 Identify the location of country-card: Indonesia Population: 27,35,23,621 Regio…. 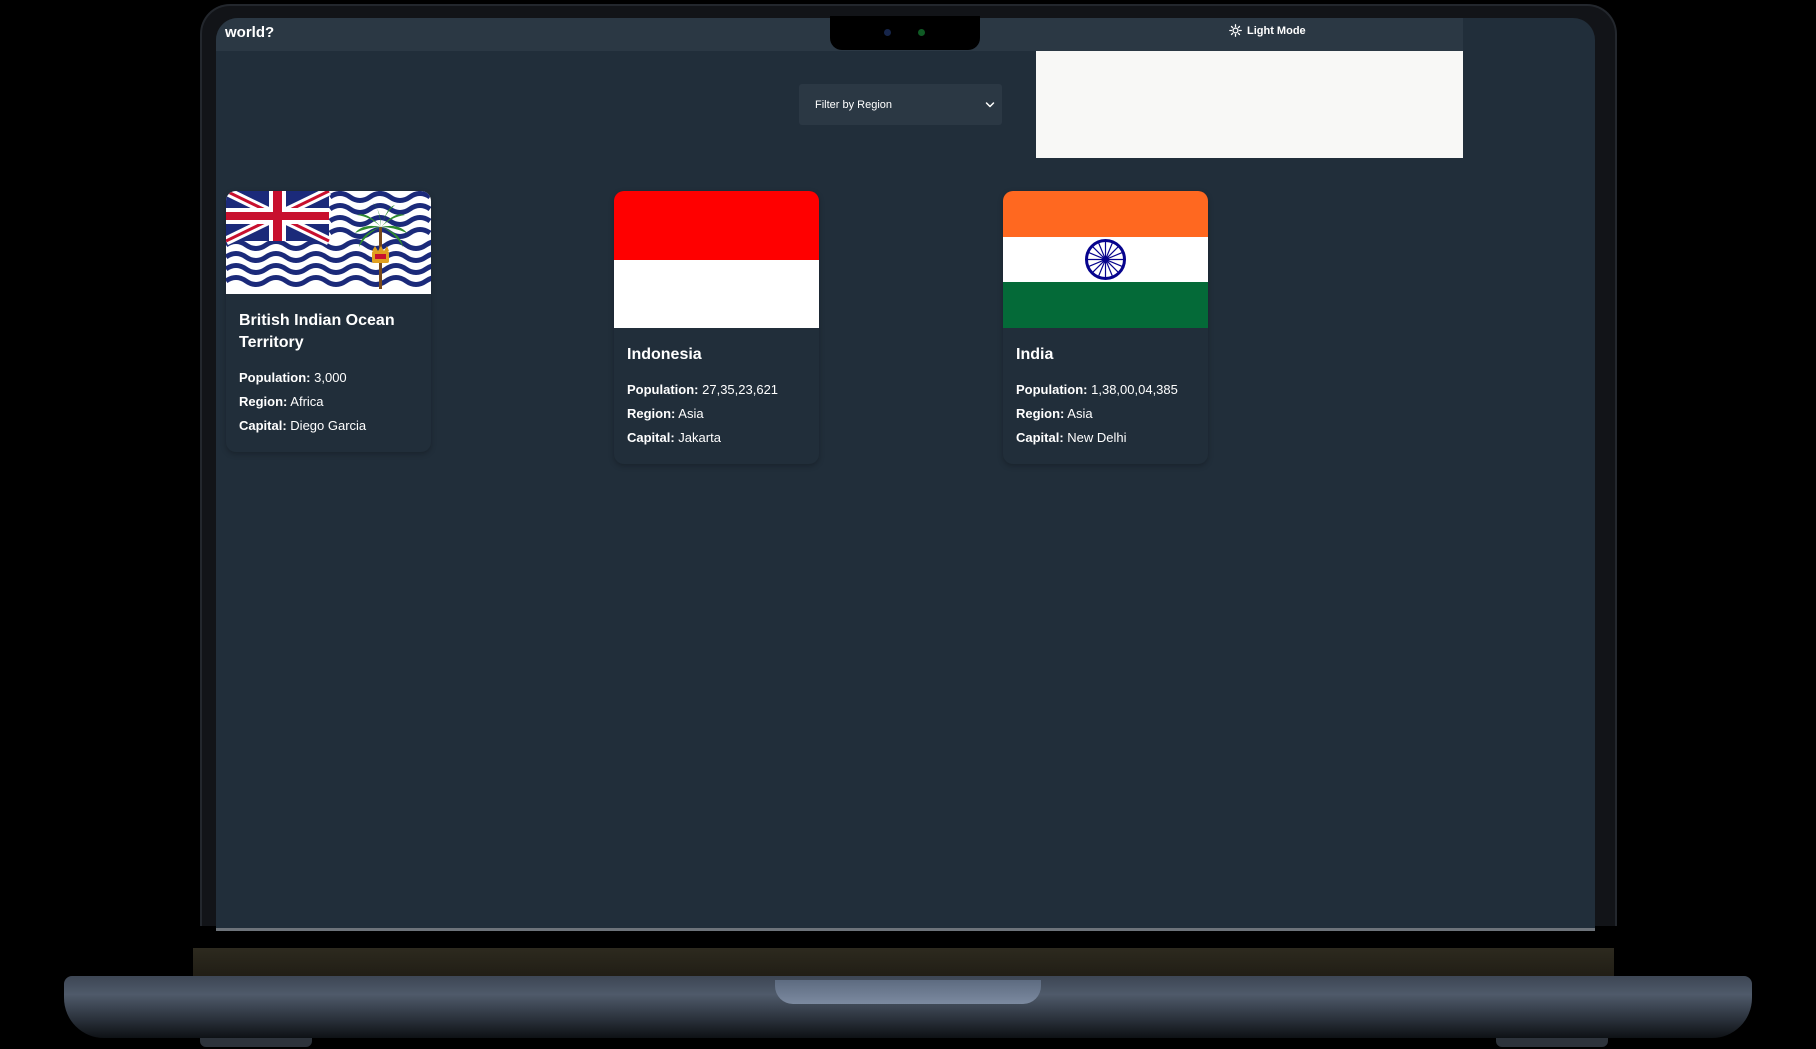
(716, 327).